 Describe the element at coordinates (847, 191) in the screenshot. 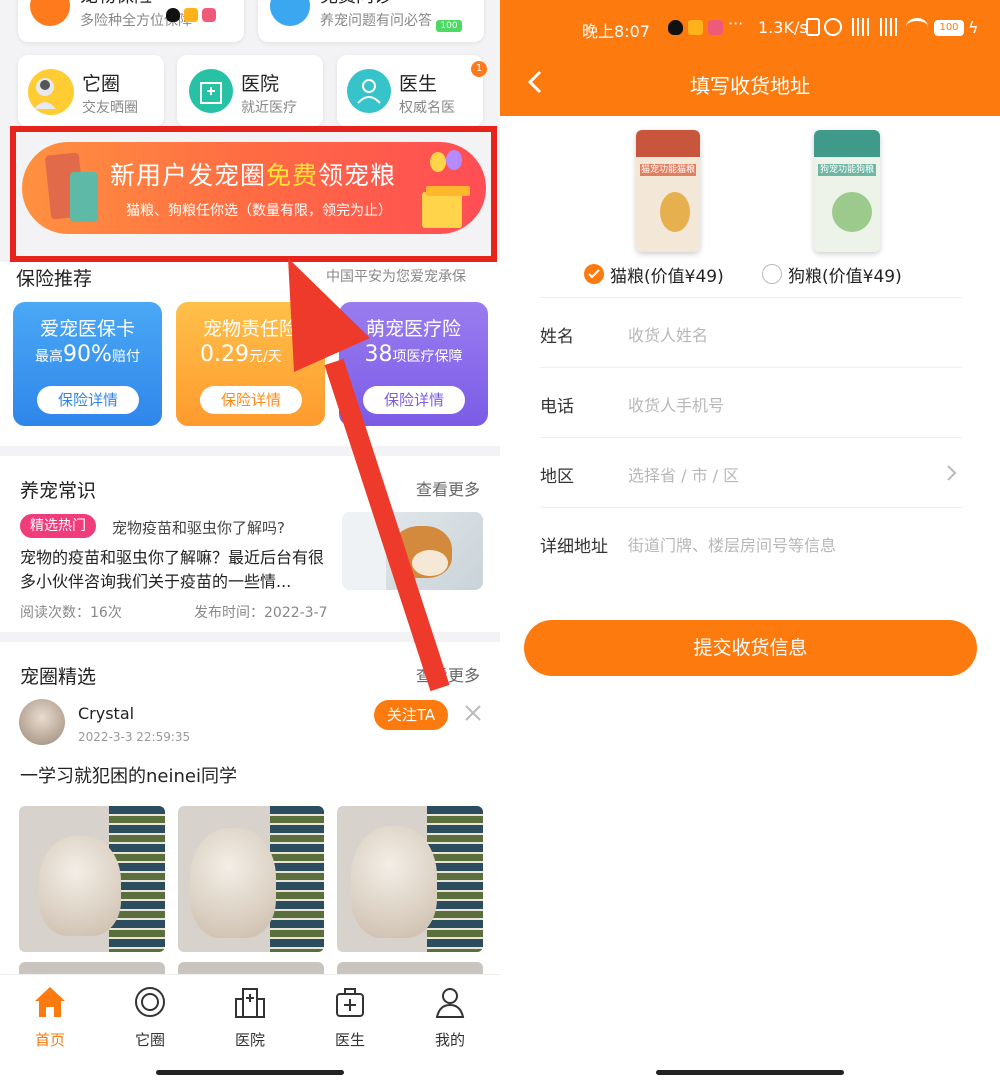

I see `dog-food-bag-image: 狗宠功能狗粮` at that location.